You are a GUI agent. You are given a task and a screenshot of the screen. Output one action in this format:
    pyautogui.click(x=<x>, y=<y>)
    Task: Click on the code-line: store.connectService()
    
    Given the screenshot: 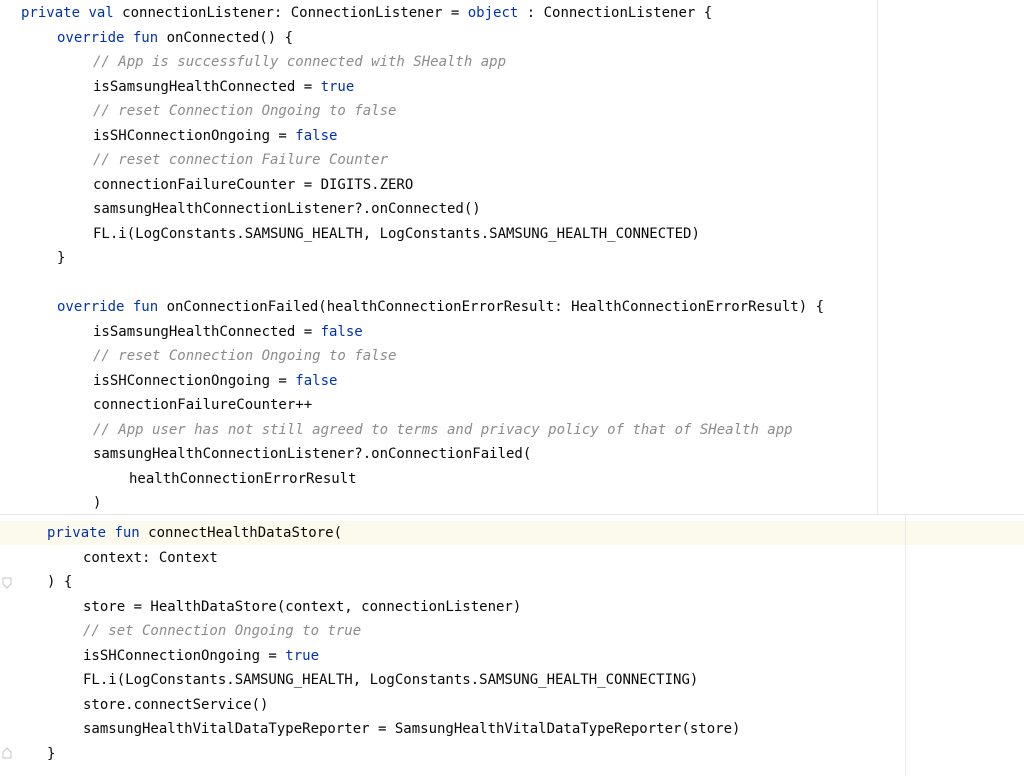 What is the action you would take?
    pyautogui.click(x=157, y=705)
    